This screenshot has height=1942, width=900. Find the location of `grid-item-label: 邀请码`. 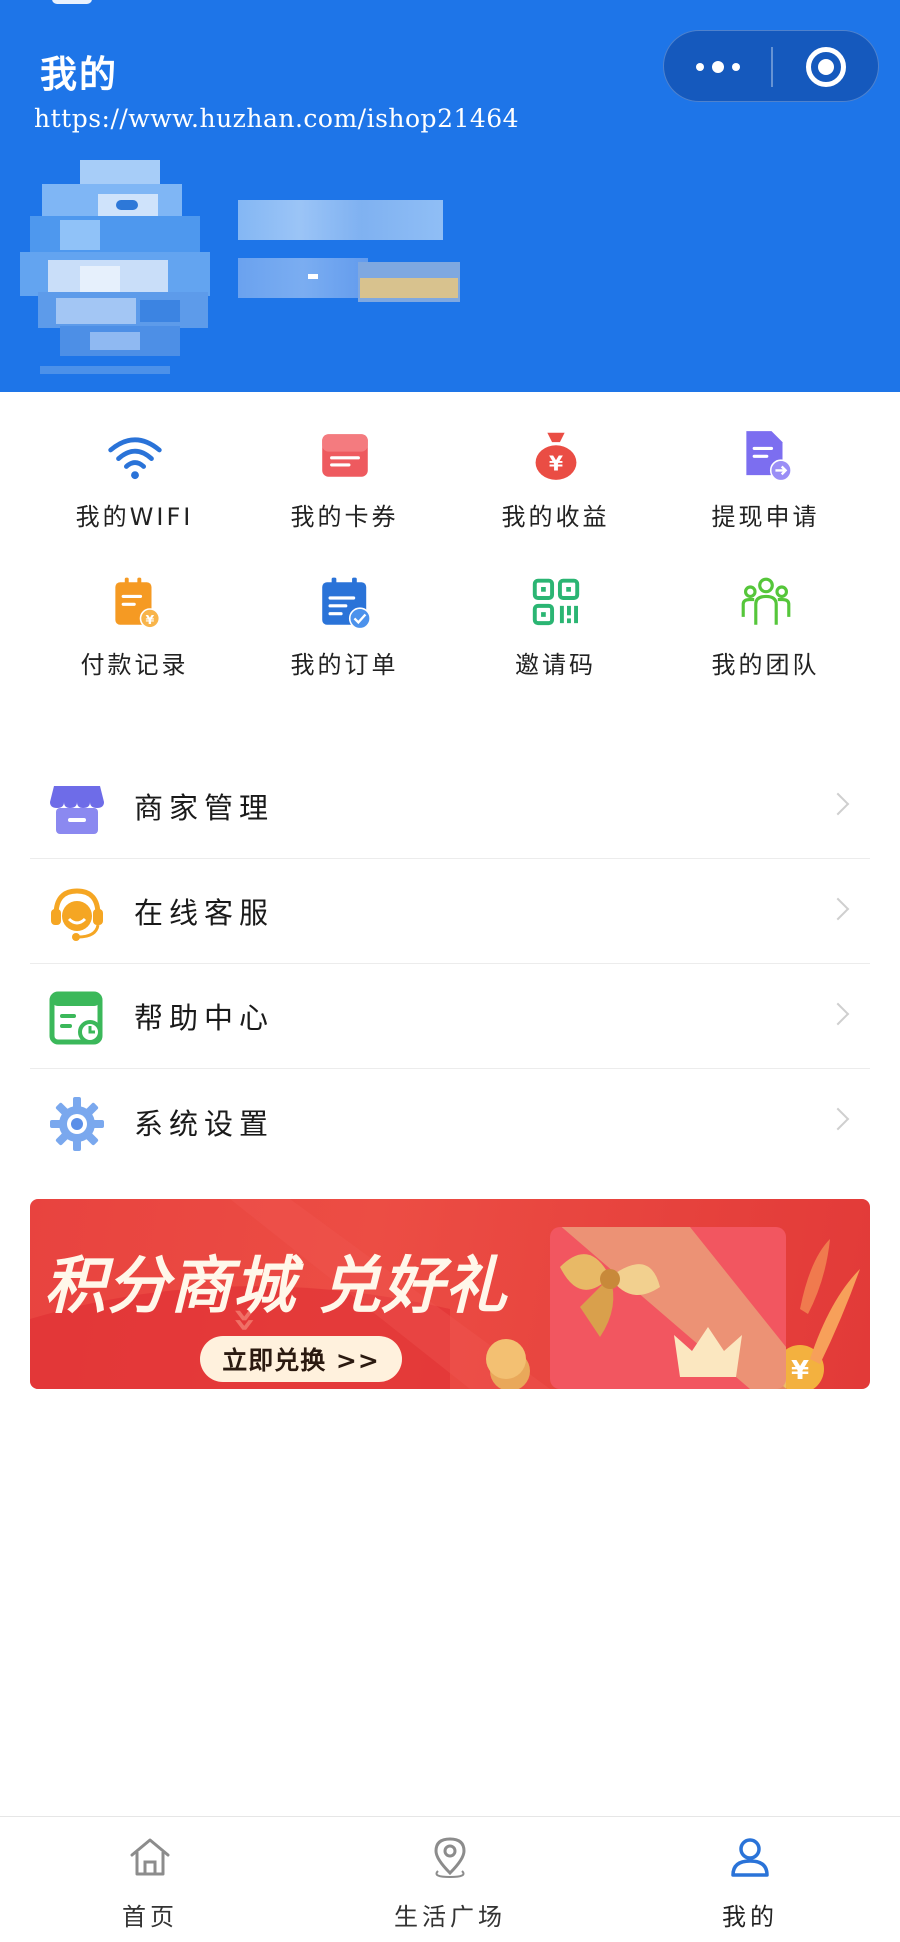

grid-item-label: 邀请码 is located at coordinates (555, 665).